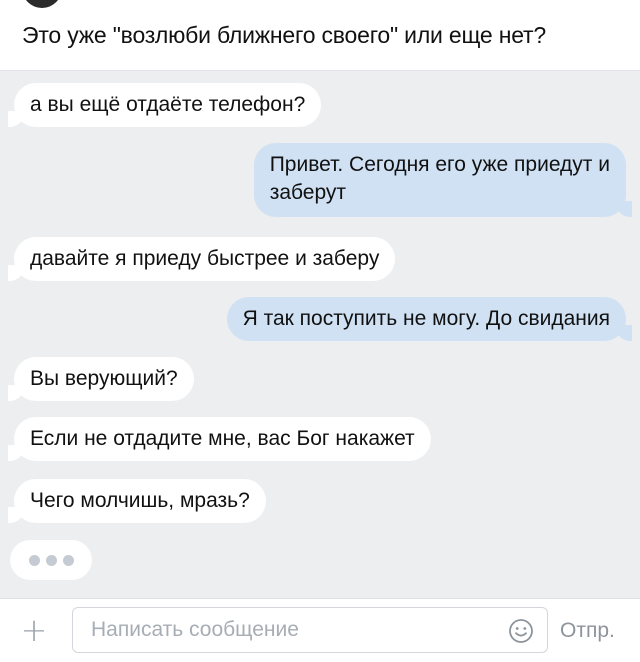 This screenshot has height=662, width=640. What do you see at coordinates (587, 631) in the screenshot?
I see `send-button: Отпр.` at bounding box center [587, 631].